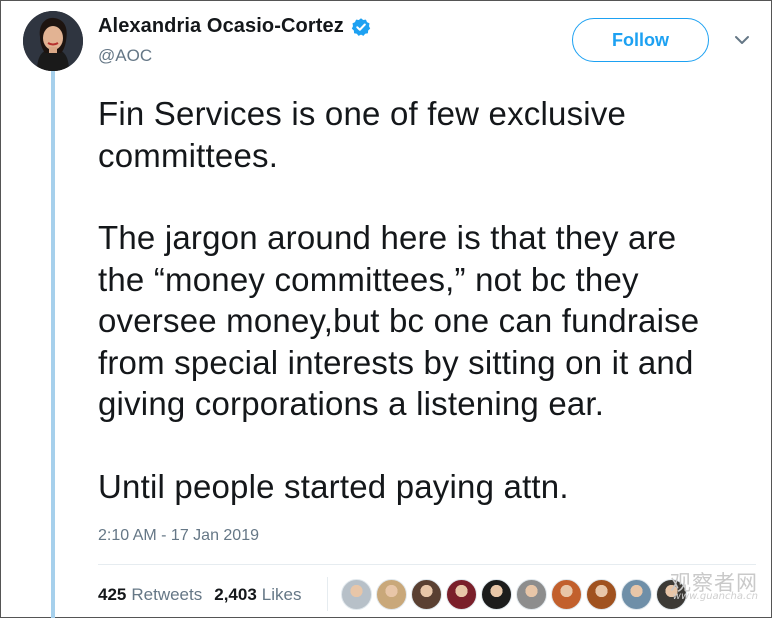 This screenshot has height=618, width=772. Describe the element at coordinates (257, 595) in the screenshot. I see `likes-stat: 2,403 Likes` at that location.